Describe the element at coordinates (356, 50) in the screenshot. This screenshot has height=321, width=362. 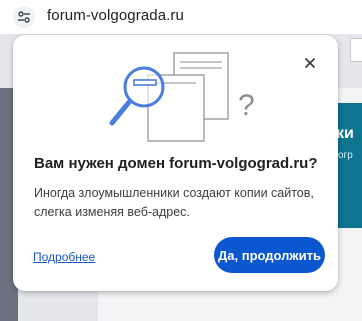
I see `page-edge-box` at that location.